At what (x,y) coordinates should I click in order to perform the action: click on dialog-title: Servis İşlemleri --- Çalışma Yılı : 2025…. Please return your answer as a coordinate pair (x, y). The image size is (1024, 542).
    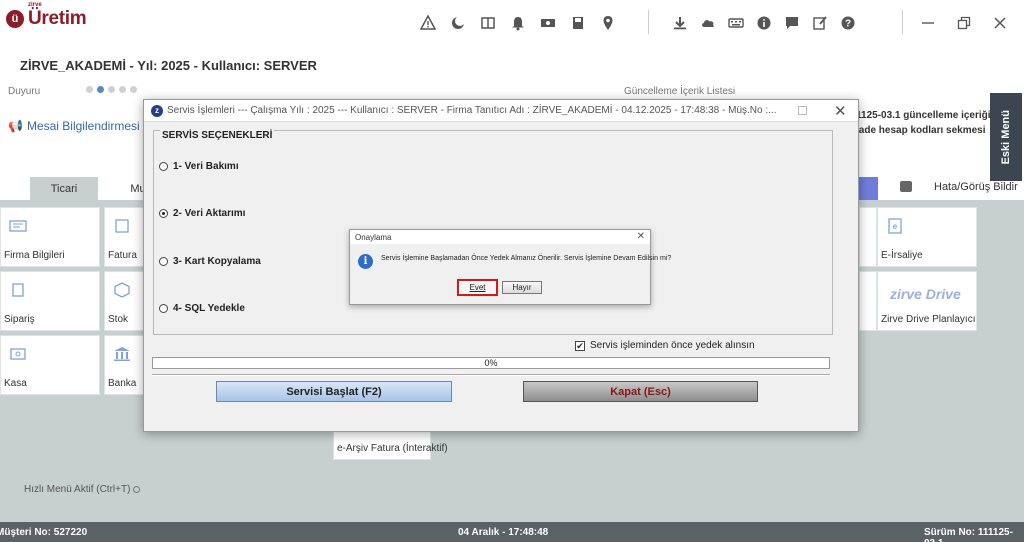
    Looking at the image, I should click on (472, 110).